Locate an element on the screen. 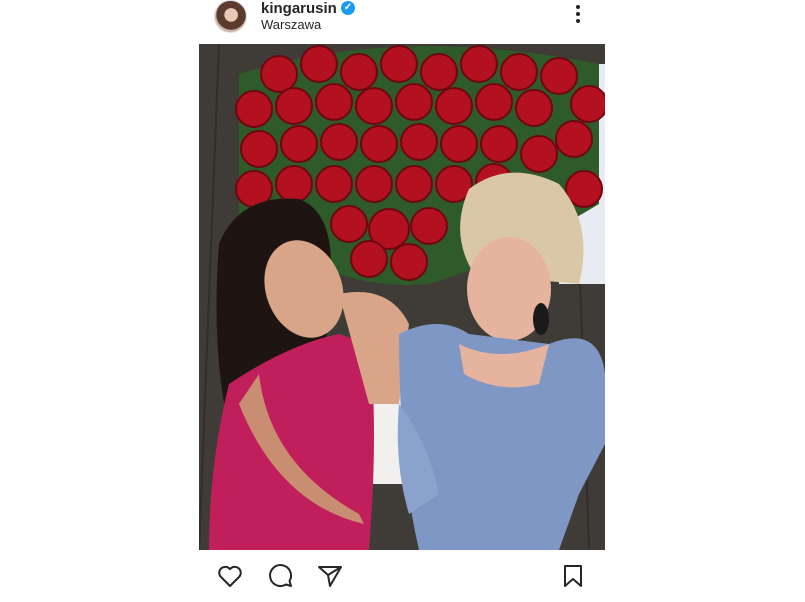 The height and width of the screenshot is (602, 805). username: kingarusin is located at coordinates (299, 8).